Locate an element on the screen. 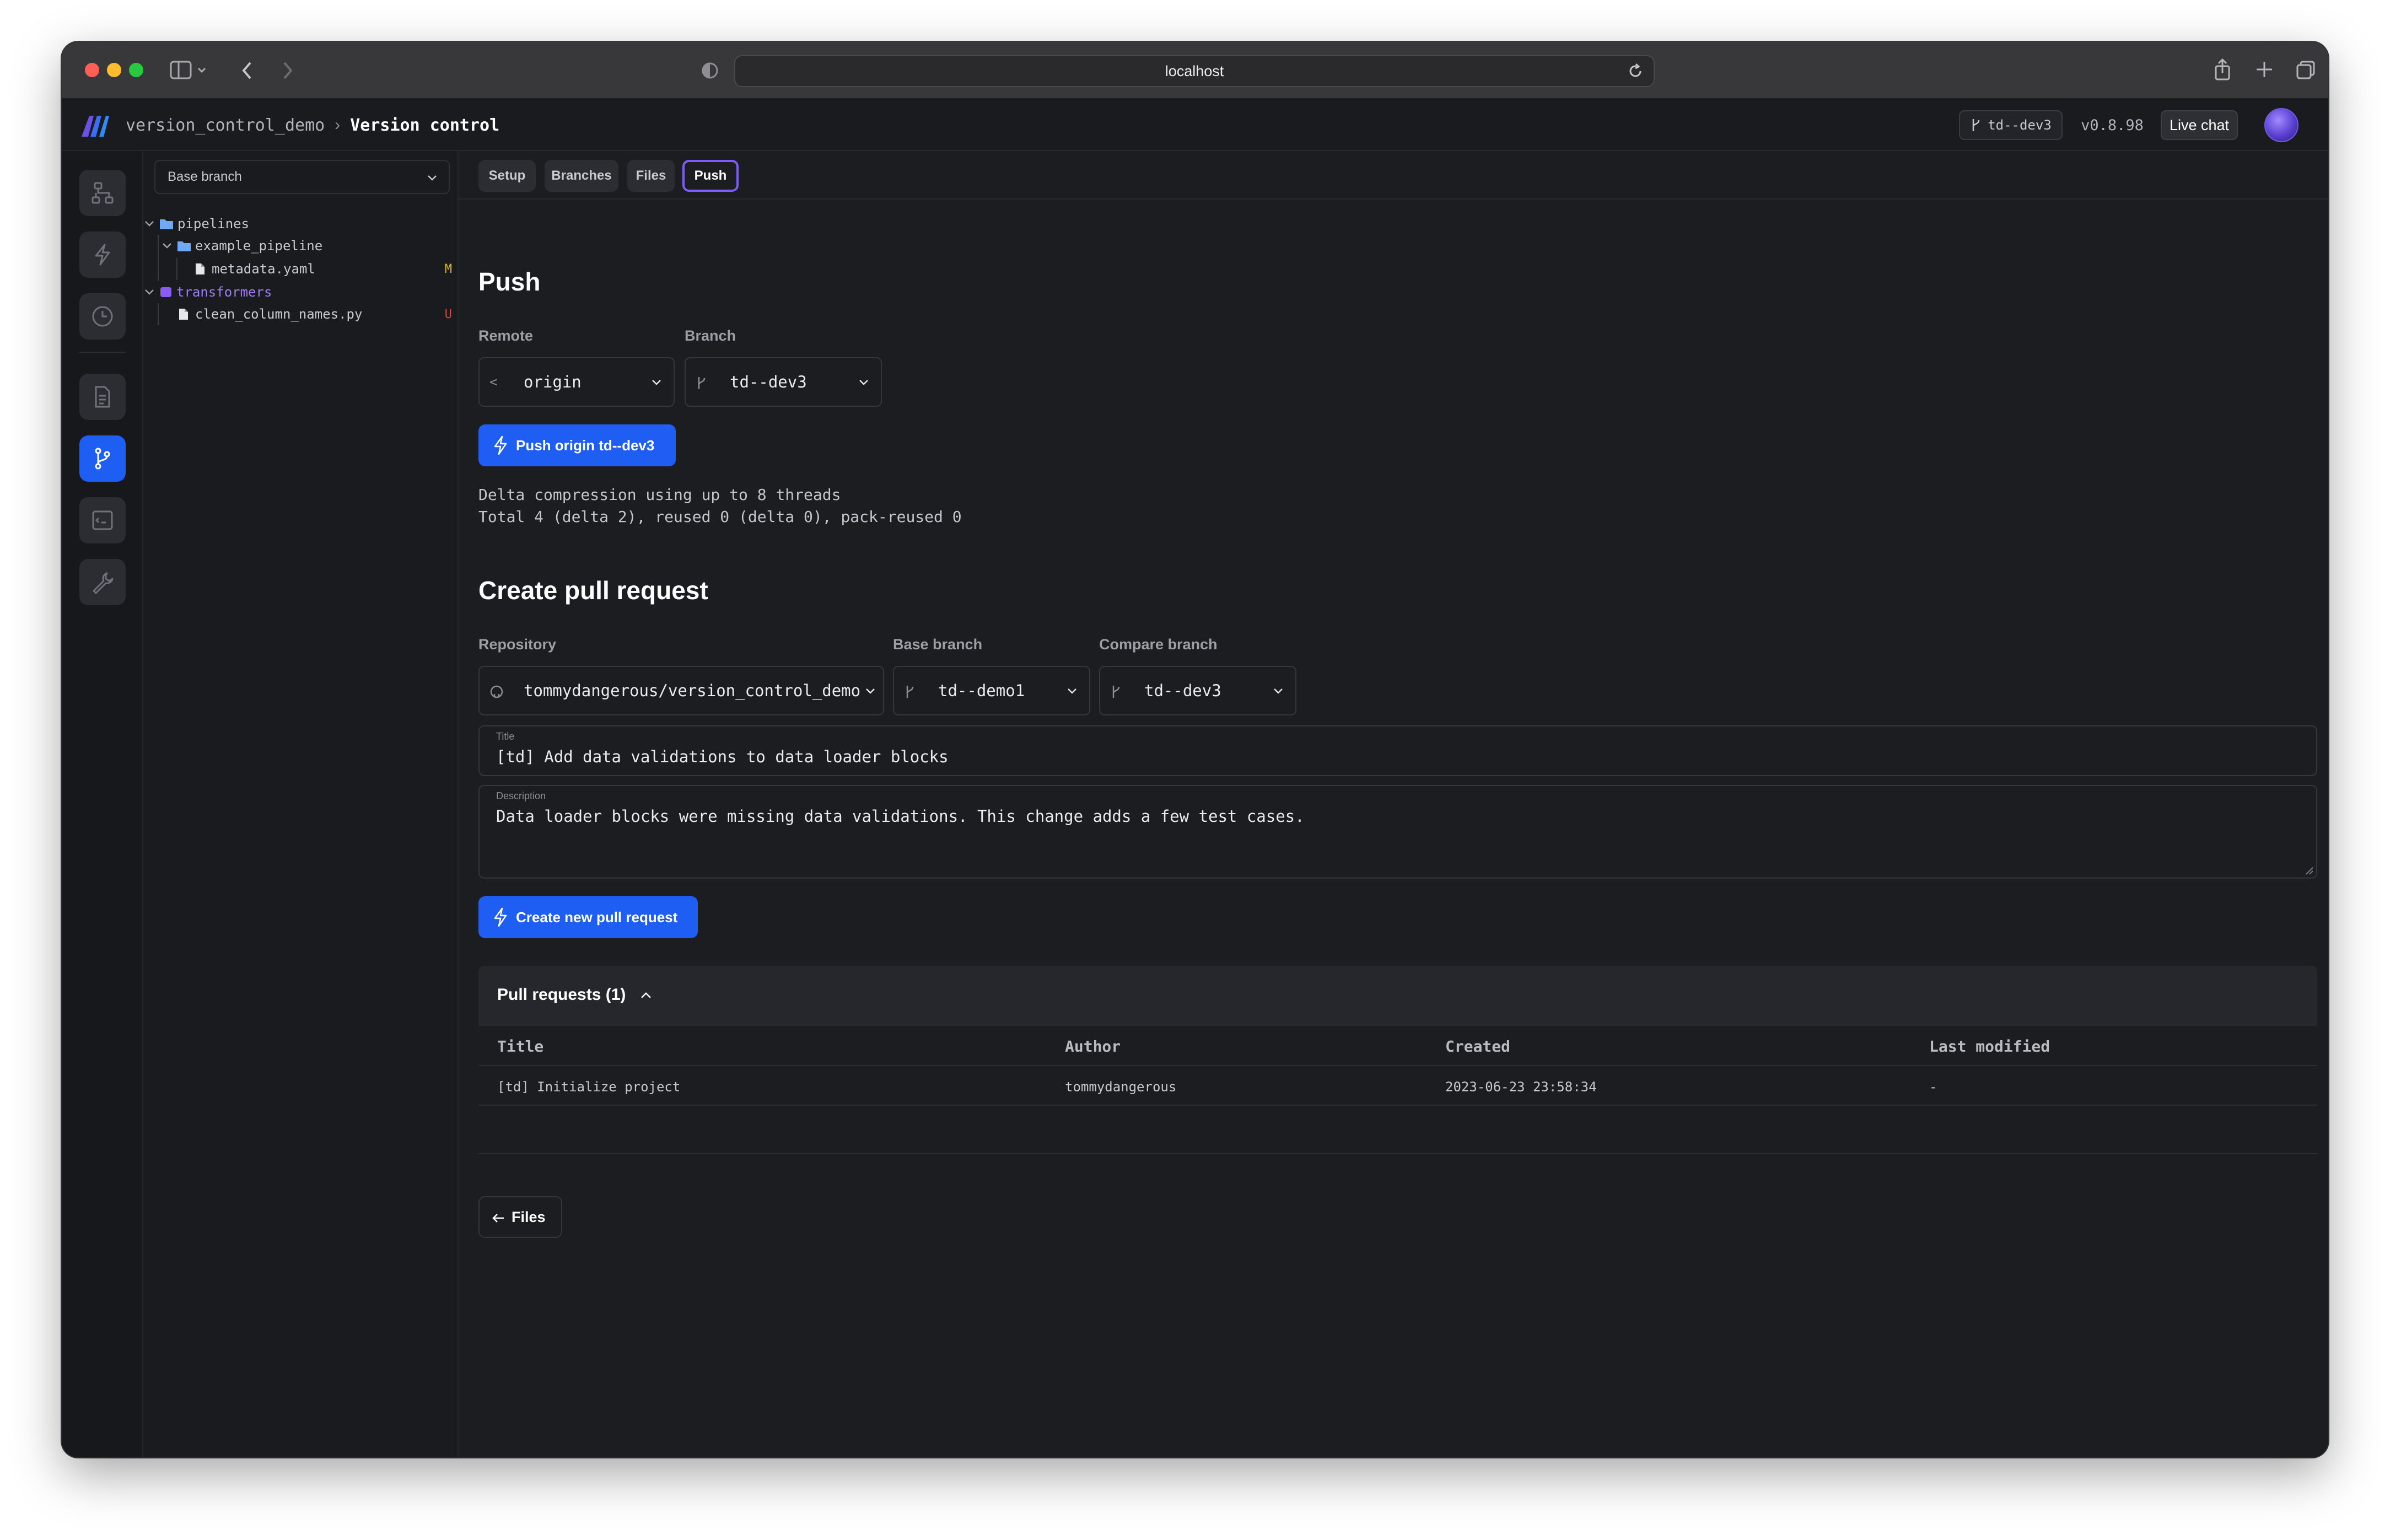  remote-label: Remote is located at coordinates (506, 336).